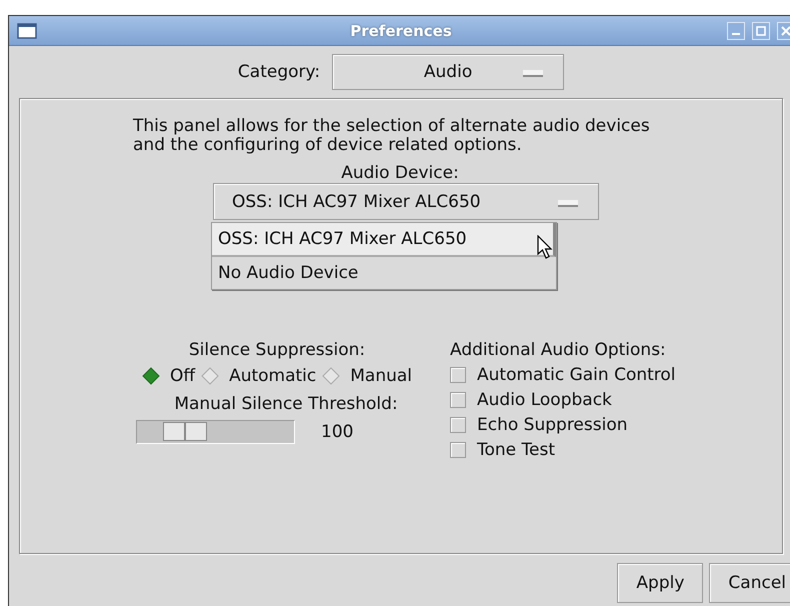 This screenshot has width=790, height=606. I want to click on radio-option: Off, so click(169, 376).